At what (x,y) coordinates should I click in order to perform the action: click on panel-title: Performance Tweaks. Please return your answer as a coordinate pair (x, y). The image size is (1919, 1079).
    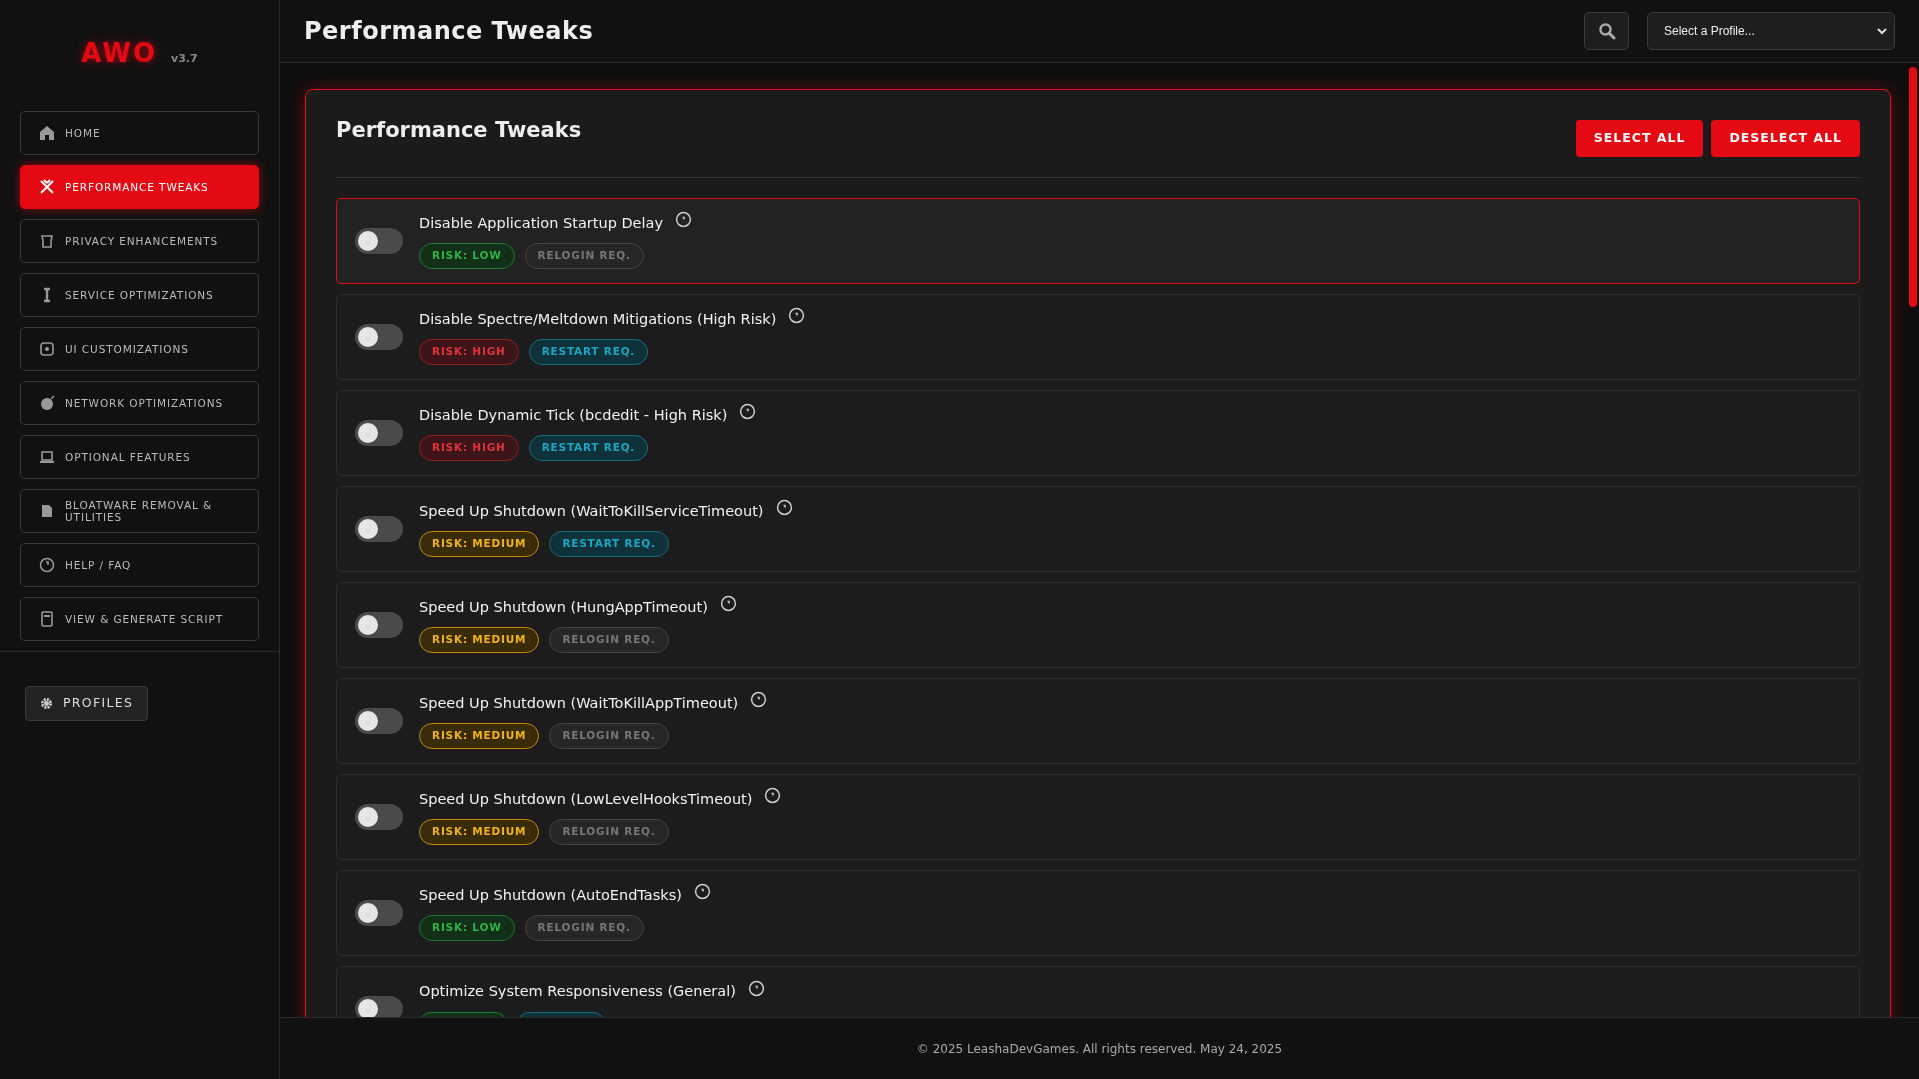
    Looking at the image, I should click on (459, 131).